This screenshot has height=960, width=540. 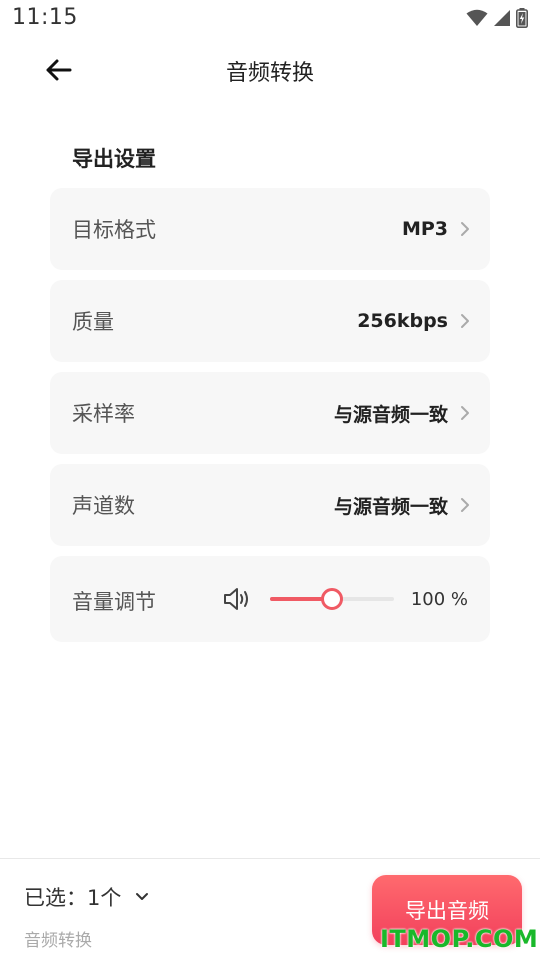 I want to click on page-title: 音频转换, so click(x=269, y=73).